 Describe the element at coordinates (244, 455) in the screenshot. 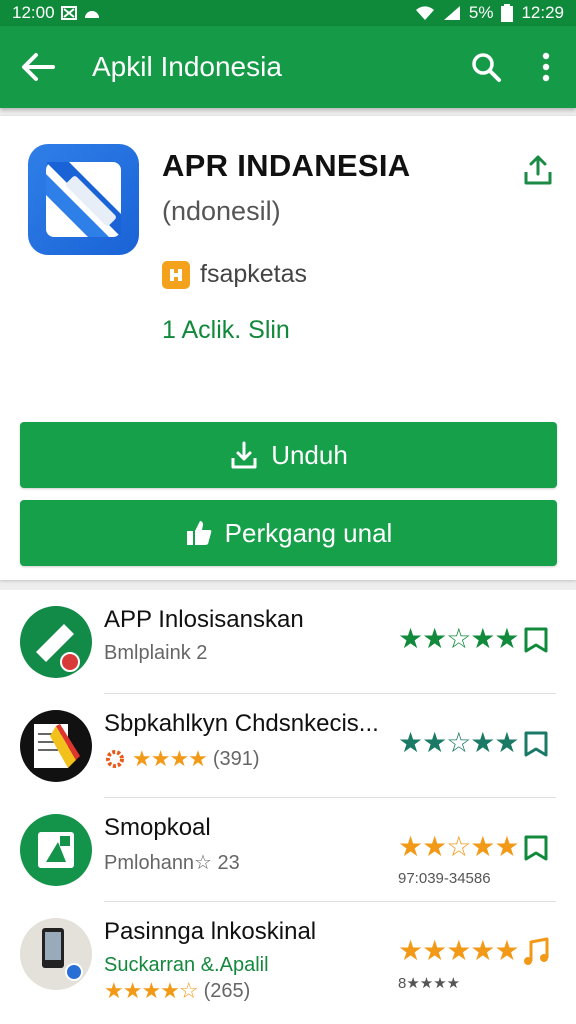

I see `download-icon` at that location.